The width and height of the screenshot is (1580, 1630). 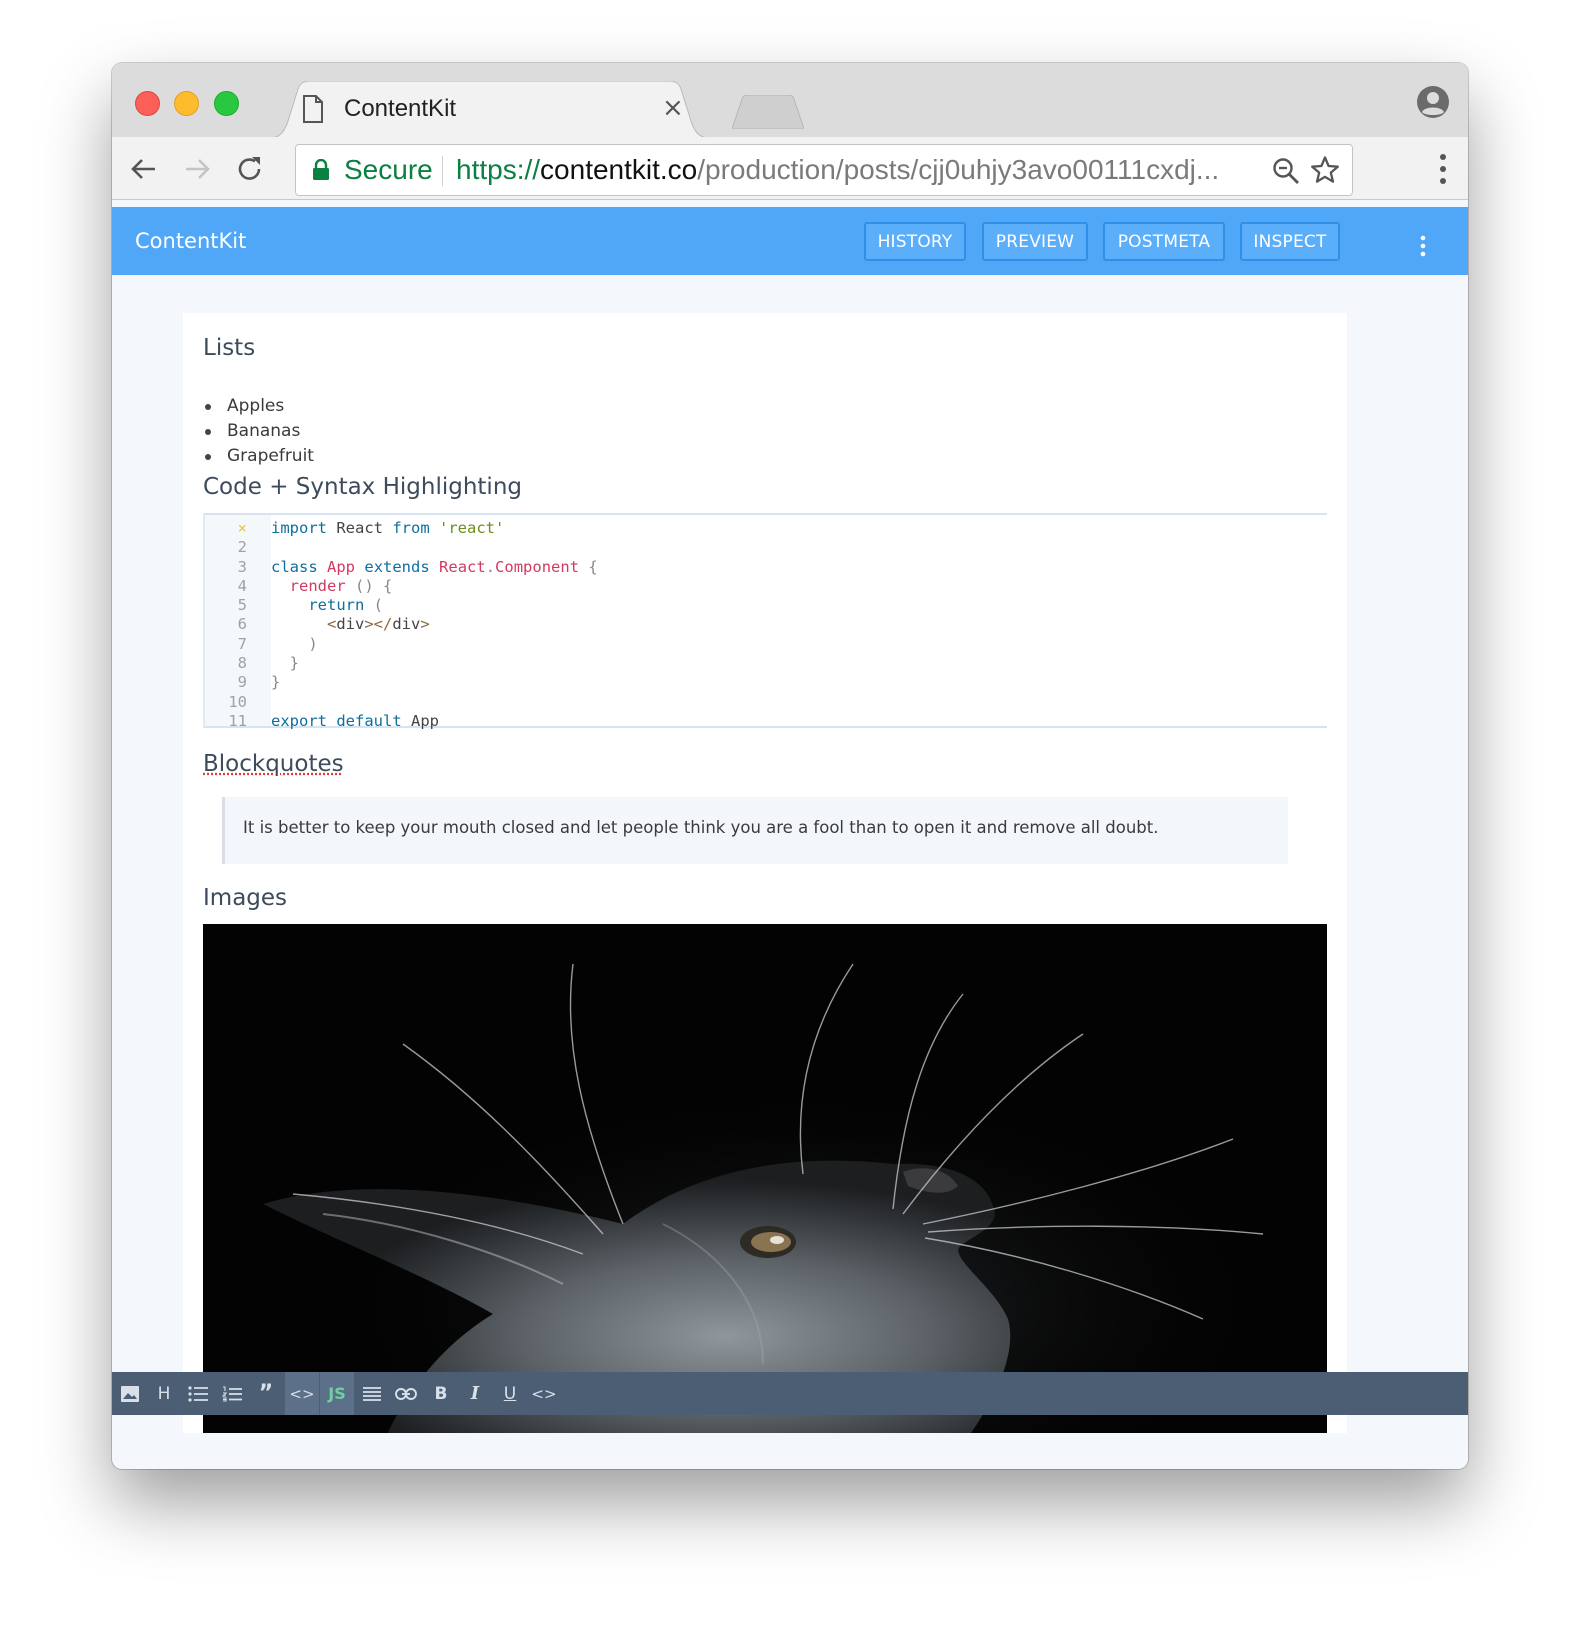 I want to click on js-icon: JS, so click(x=337, y=1393).